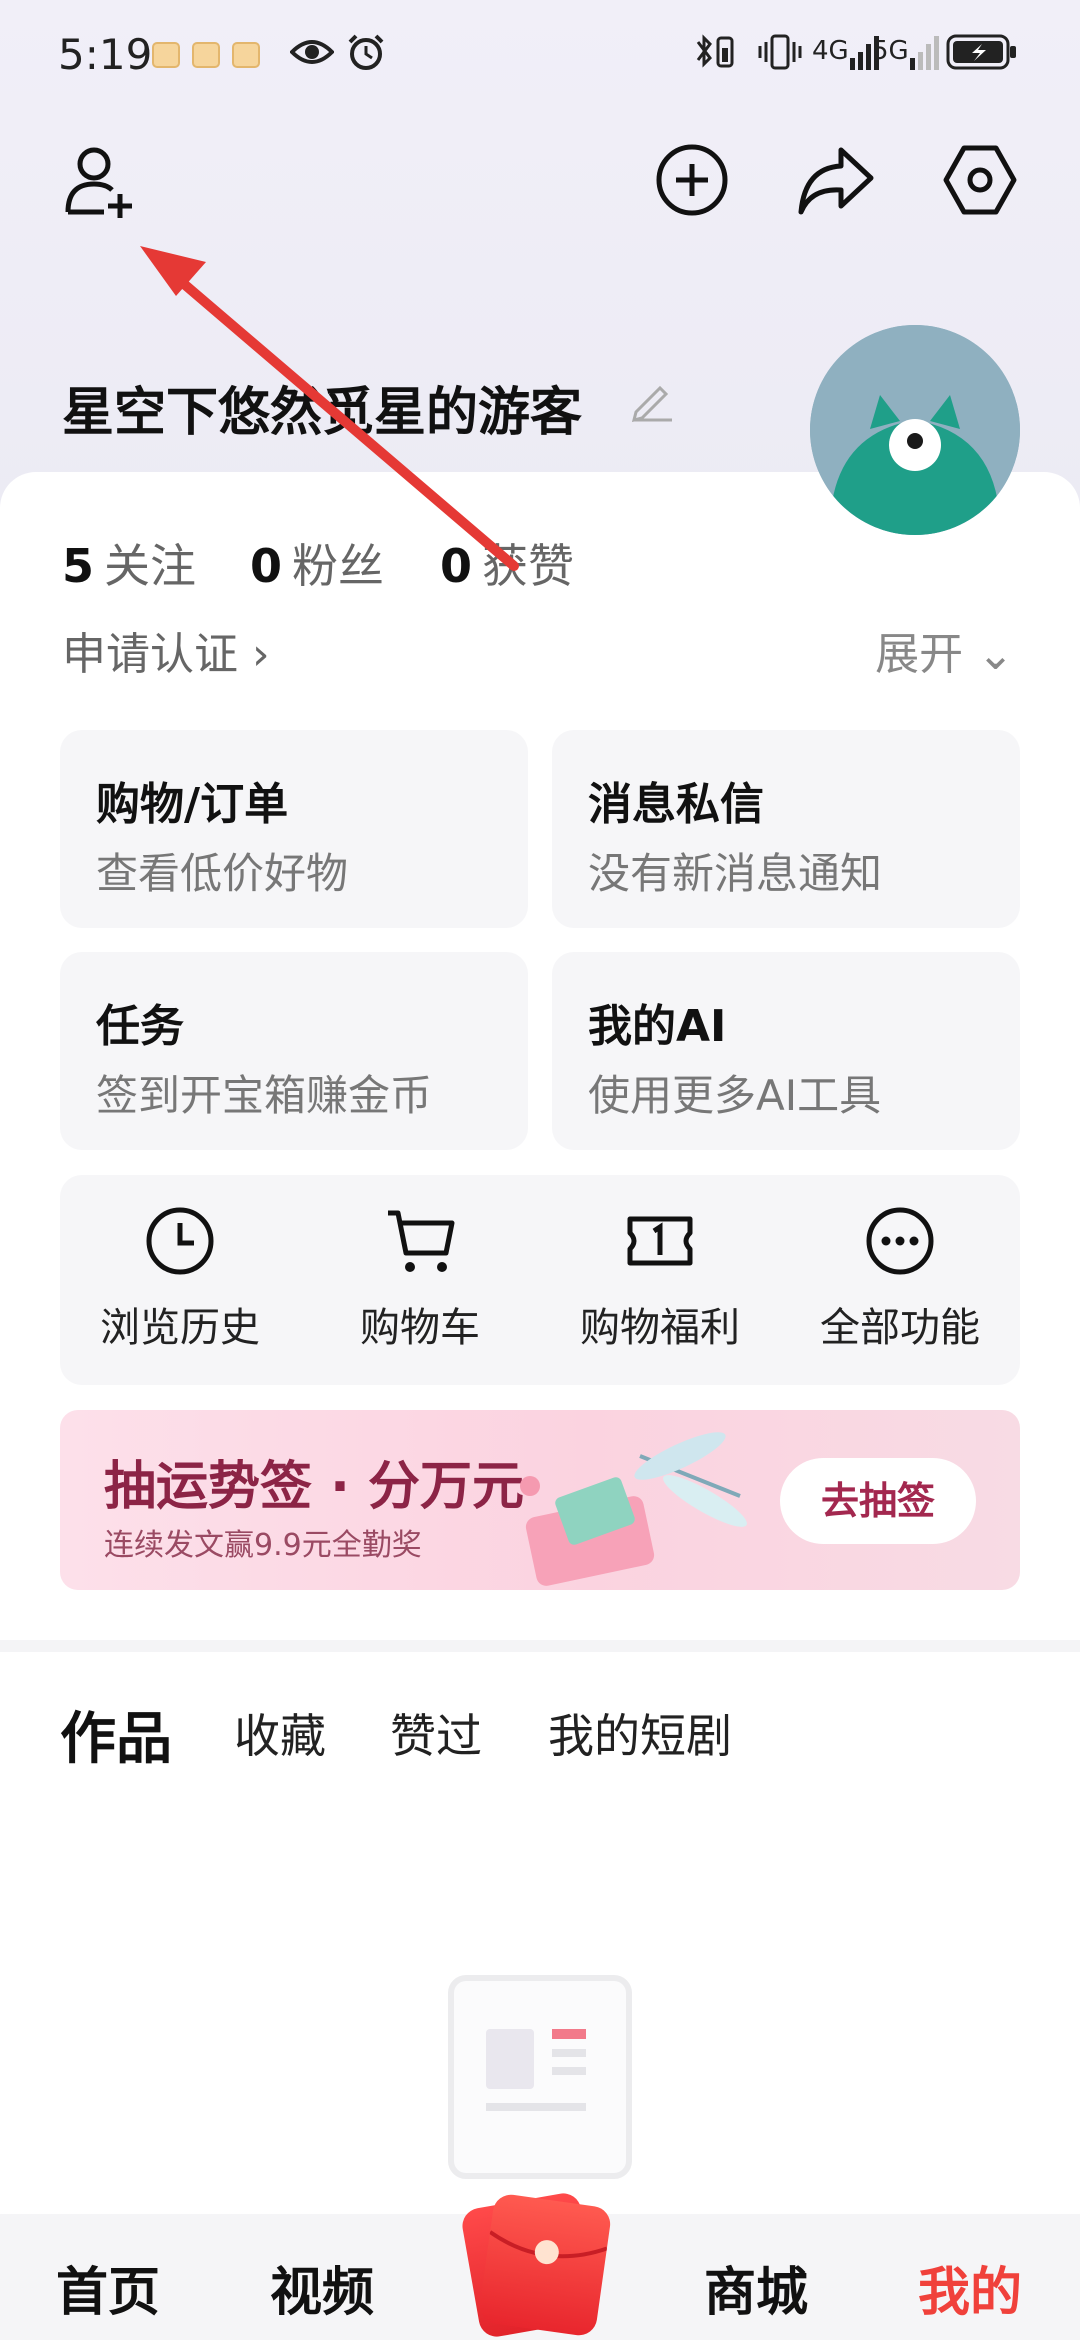  I want to click on annotation-arrow-icon, so click(329, 408).